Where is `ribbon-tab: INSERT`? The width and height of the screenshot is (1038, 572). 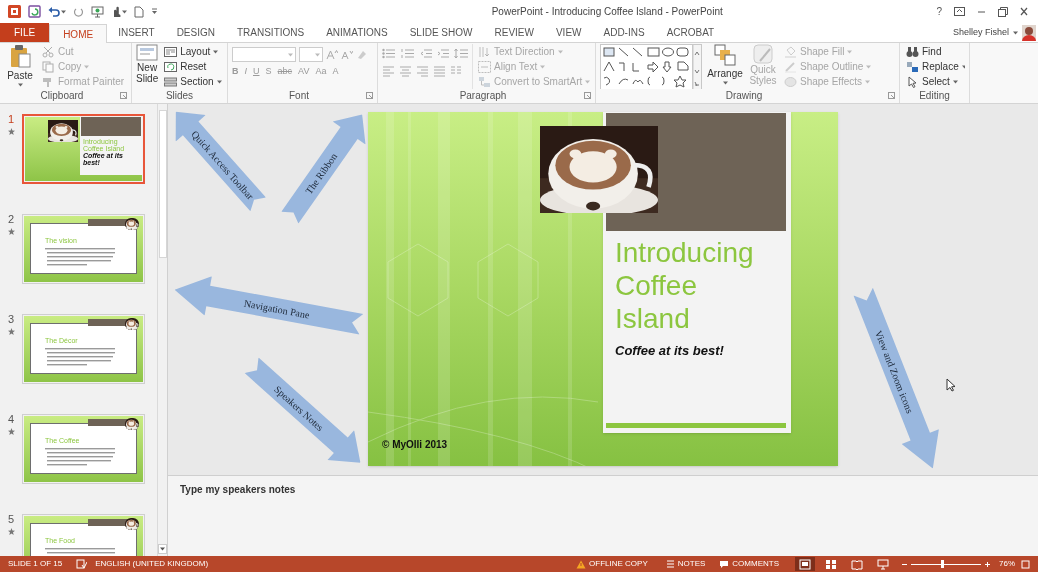
ribbon-tab: INSERT is located at coordinates (136, 32).